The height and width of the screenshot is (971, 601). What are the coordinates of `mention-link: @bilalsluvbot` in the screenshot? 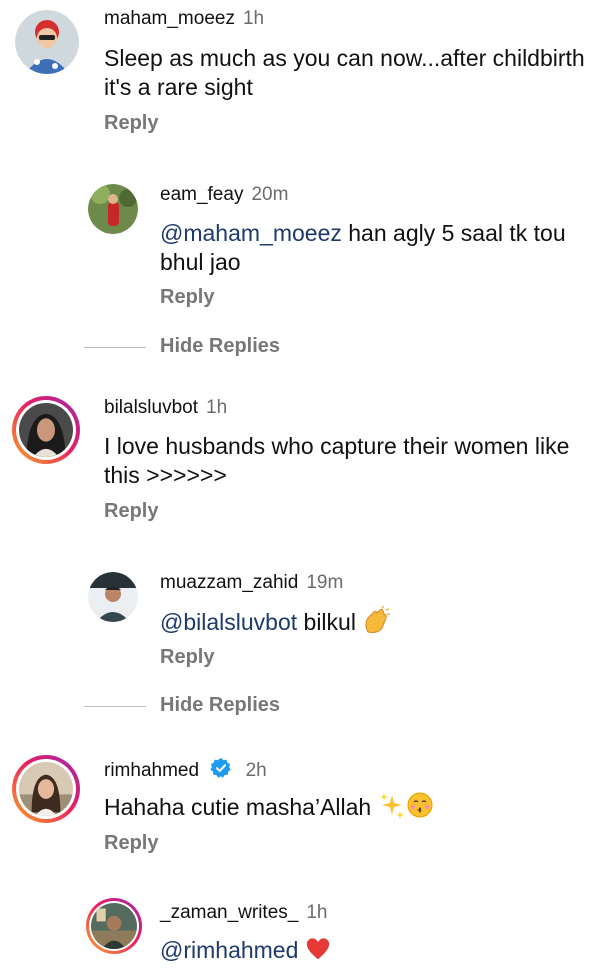 It's located at (228, 622).